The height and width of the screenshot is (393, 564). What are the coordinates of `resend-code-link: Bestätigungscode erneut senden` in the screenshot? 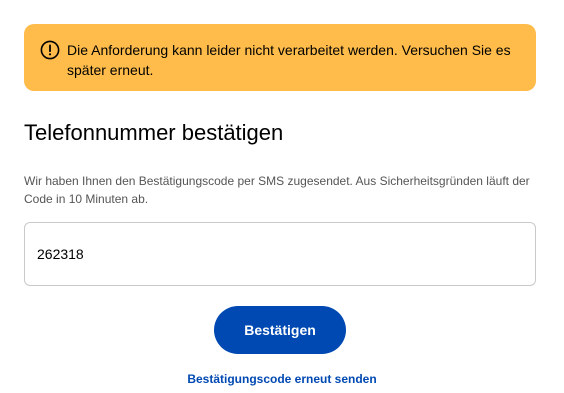 It's located at (282, 379).